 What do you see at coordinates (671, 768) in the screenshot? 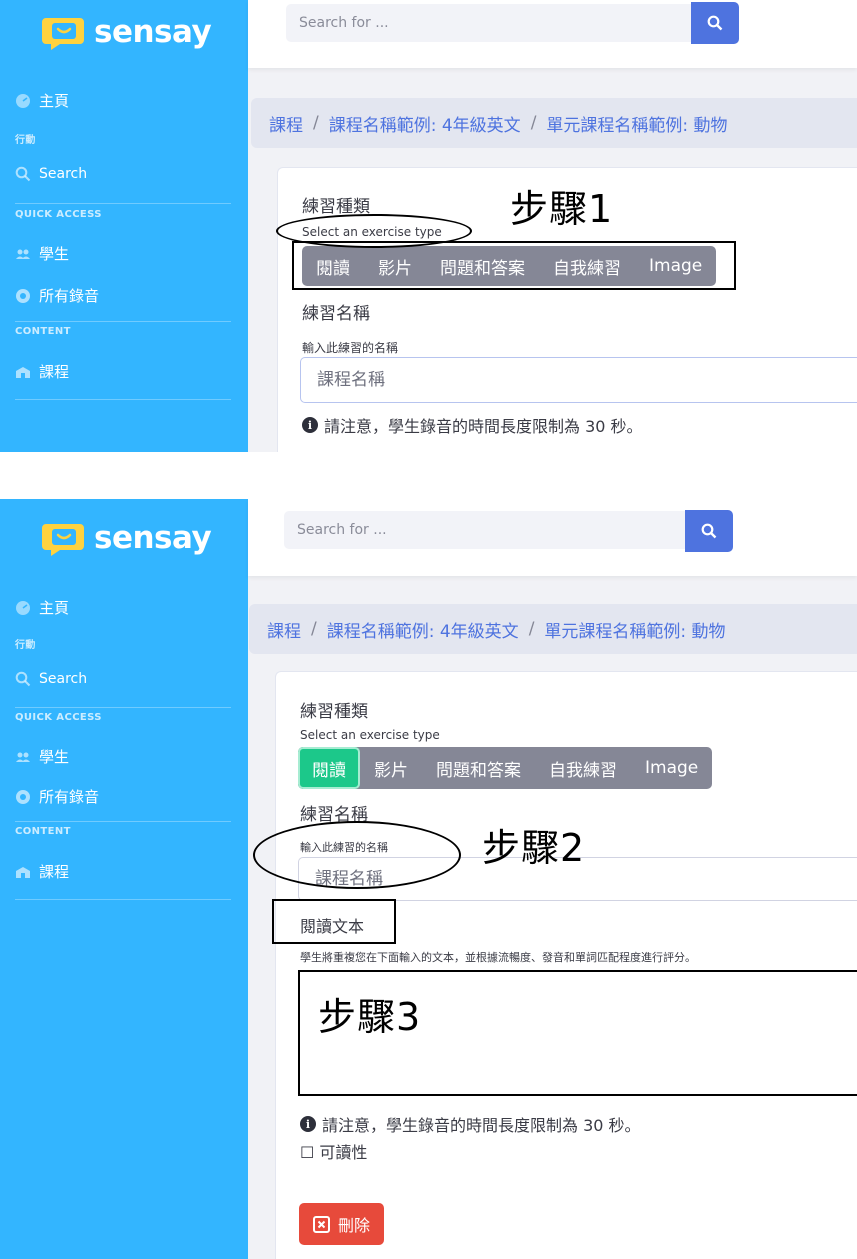
I see `exercise-type-image-button: Image` at bounding box center [671, 768].